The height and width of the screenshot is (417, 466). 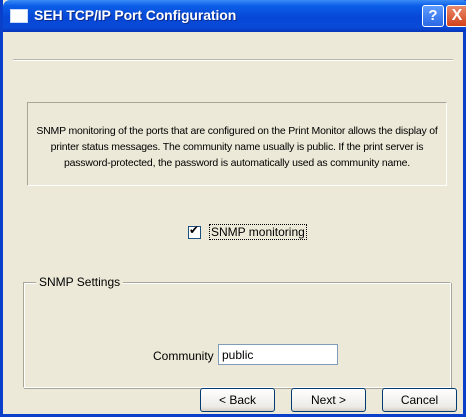 What do you see at coordinates (278, 354) in the screenshot?
I see `community-input` at bounding box center [278, 354].